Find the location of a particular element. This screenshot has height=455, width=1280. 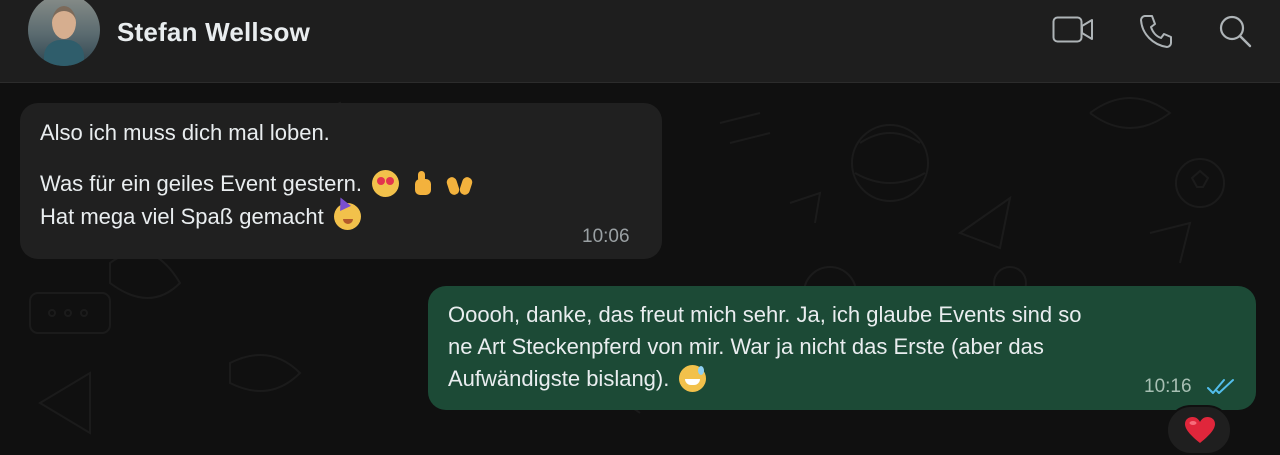

avatar is located at coordinates (64, 33).